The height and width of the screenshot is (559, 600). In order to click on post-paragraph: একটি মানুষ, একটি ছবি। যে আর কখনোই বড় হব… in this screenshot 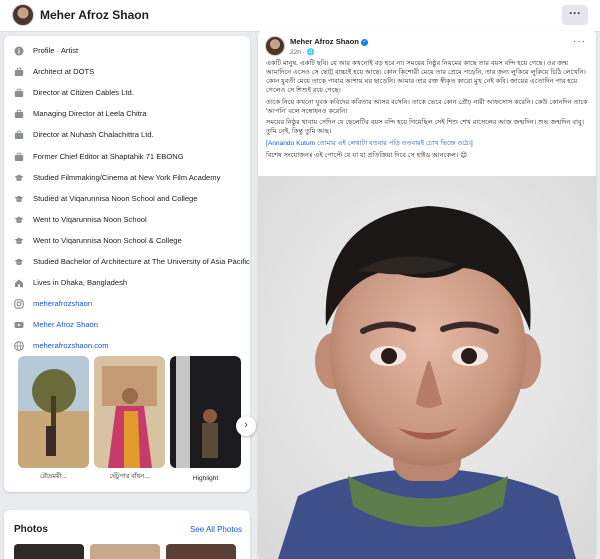, I will do `click(426, 77)`.